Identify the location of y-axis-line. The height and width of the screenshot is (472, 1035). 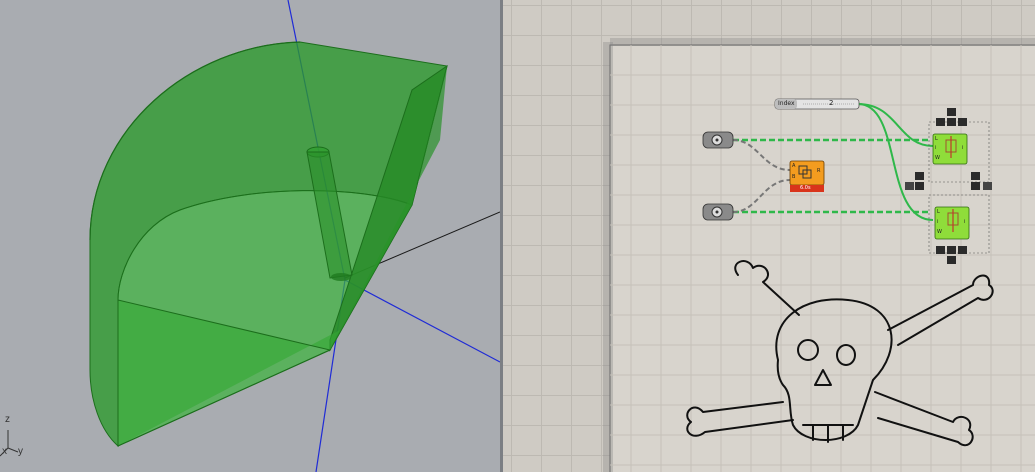
(422, 321).